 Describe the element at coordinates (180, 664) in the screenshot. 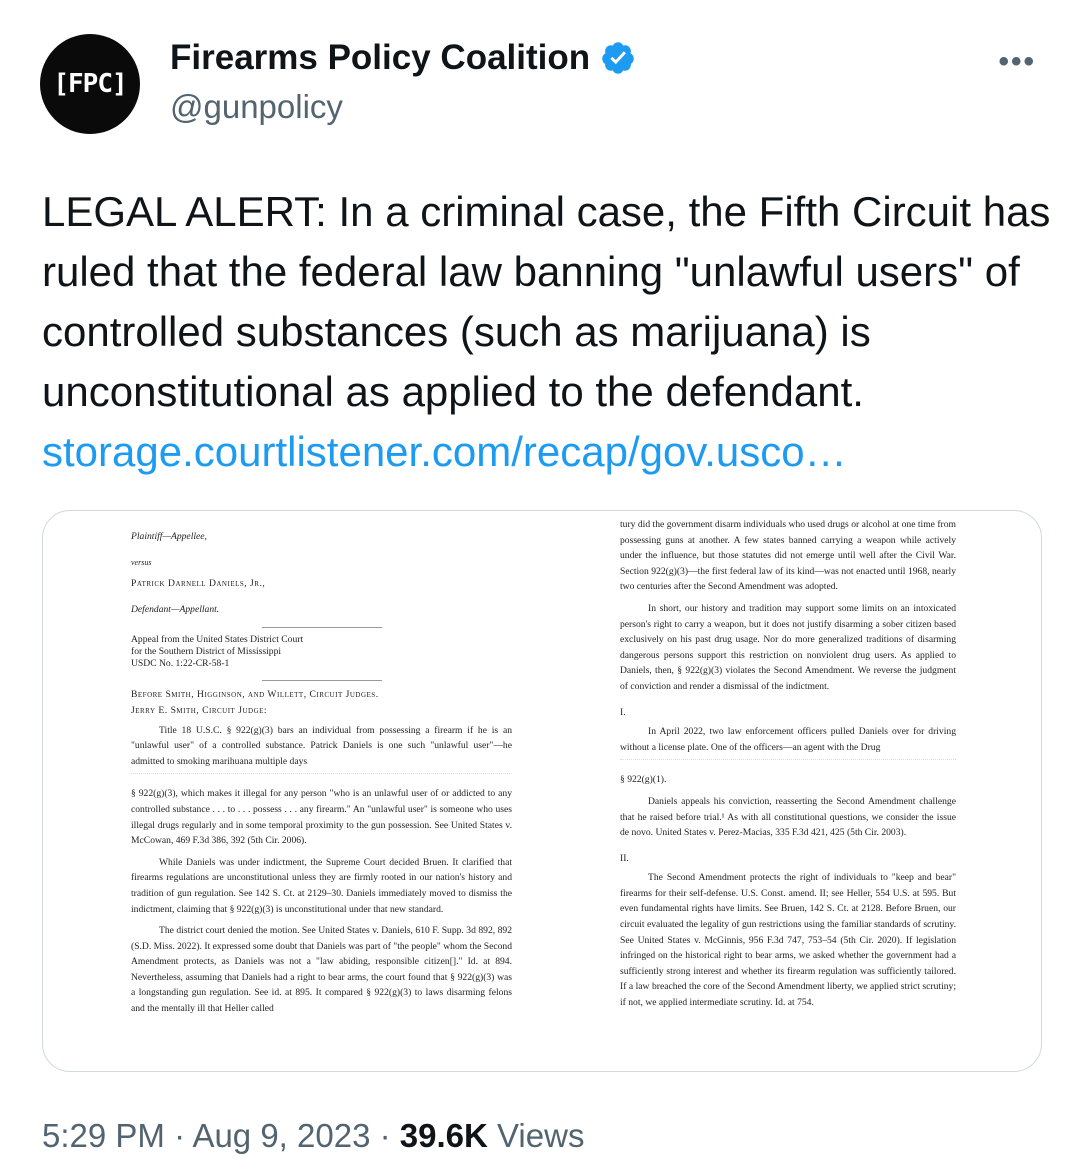

I see `appeal-line-3: USDC No. 1:22-CR-58-1` at that location.